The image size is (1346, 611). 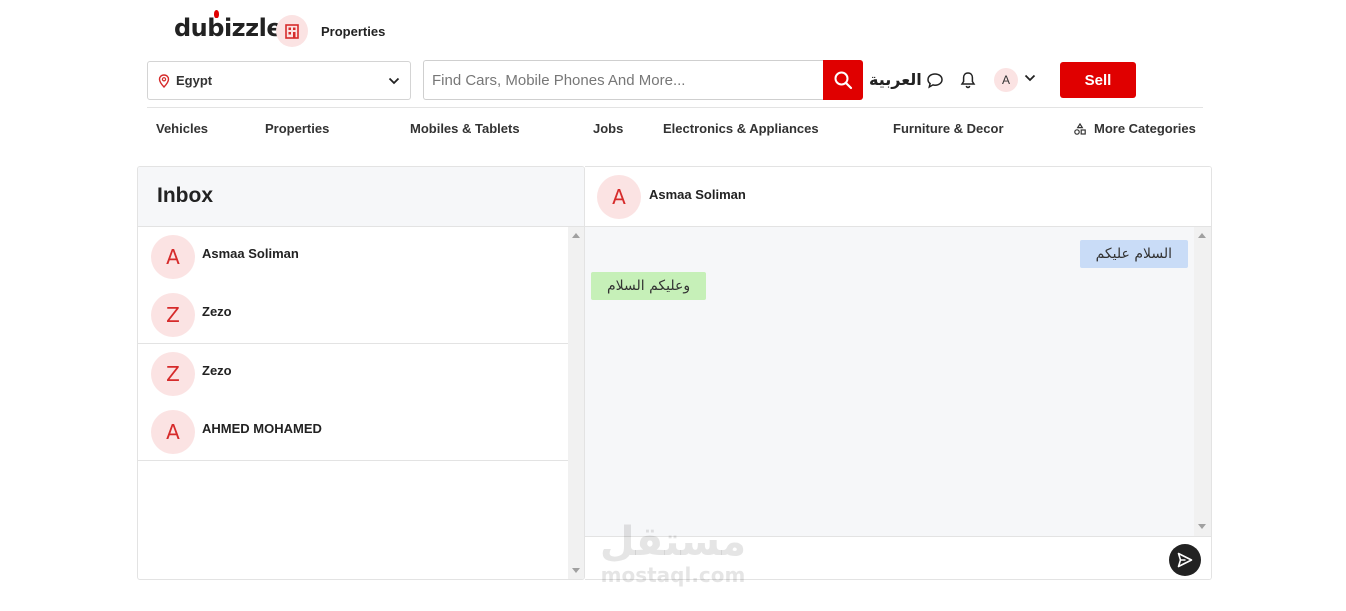 What do you see at coordinates (1202, 381) in the screenshot?
I see `chat-scrollbar` at bounding box center [1202, 381].